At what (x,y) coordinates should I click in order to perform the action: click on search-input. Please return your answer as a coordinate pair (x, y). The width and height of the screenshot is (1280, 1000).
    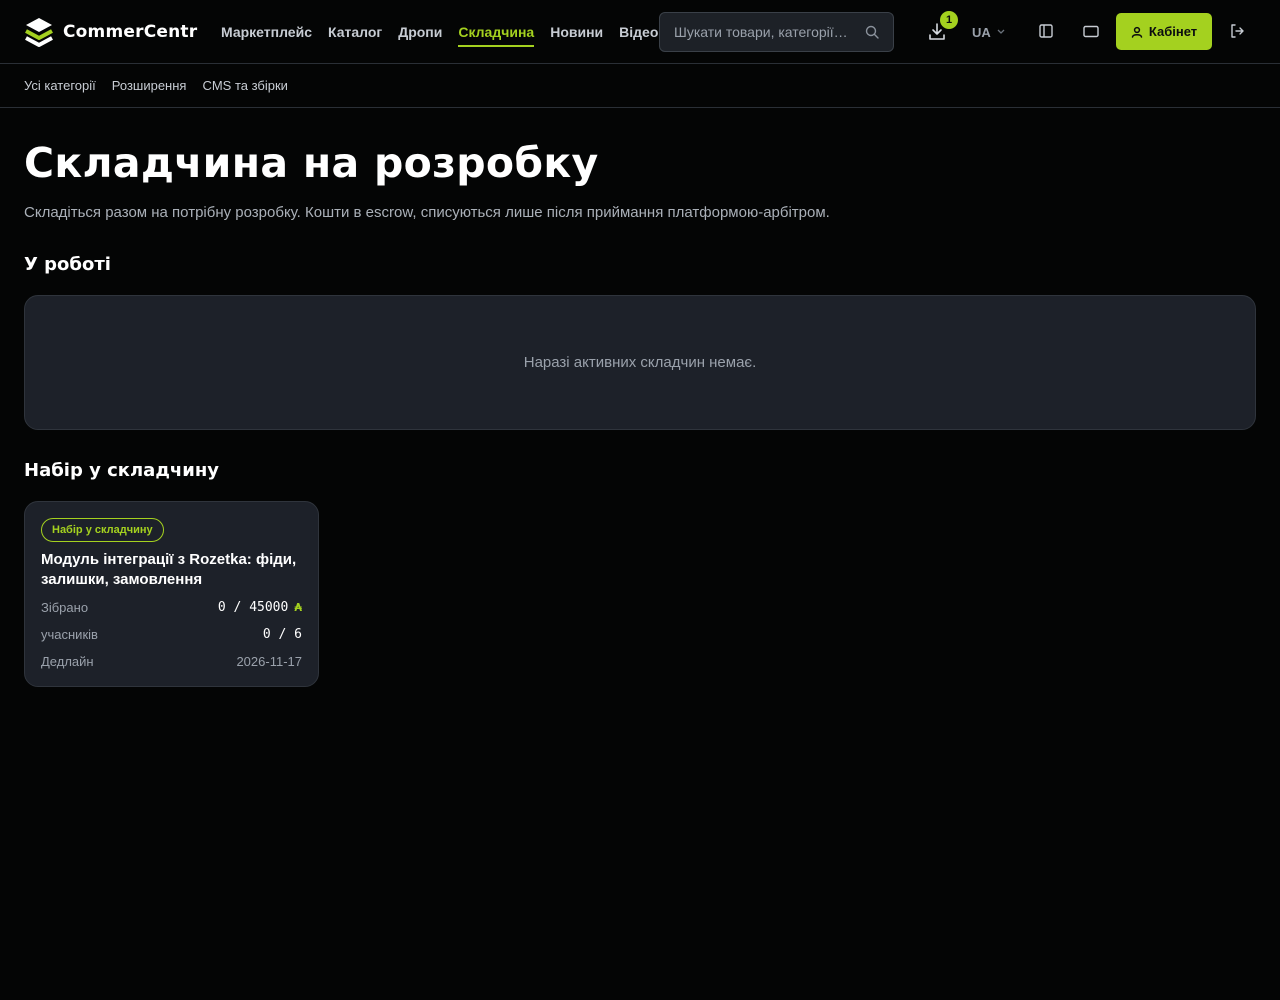
    Looking at the image, I should click on (764, 32).